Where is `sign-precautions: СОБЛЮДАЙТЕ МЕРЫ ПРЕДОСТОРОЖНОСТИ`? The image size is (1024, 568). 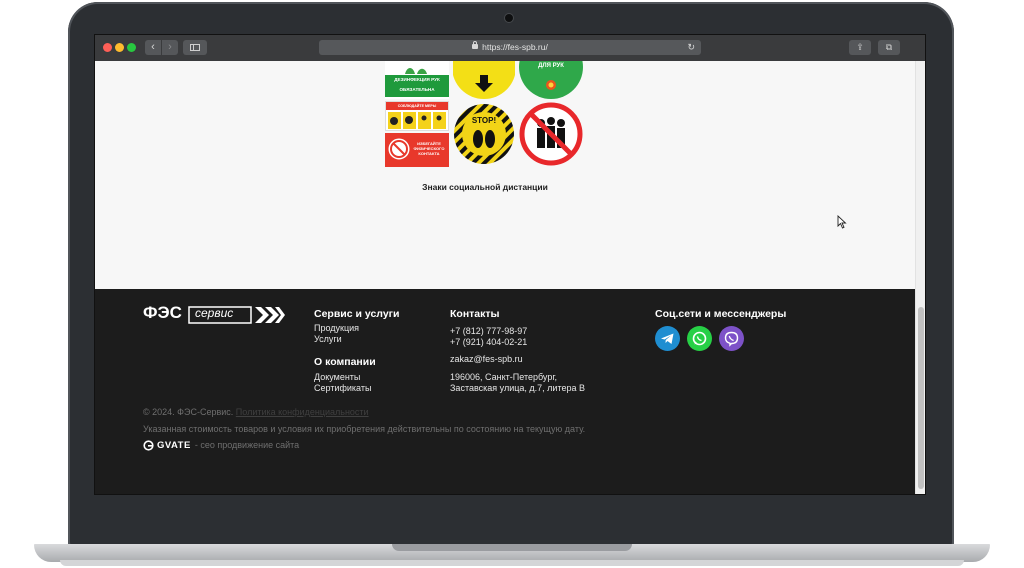 sign-precautions: СОБЛЮДАЙТЕ МЕРЫ ПРЕДОСТОРОЖНОСТИ is located at coordinates (417, 116).